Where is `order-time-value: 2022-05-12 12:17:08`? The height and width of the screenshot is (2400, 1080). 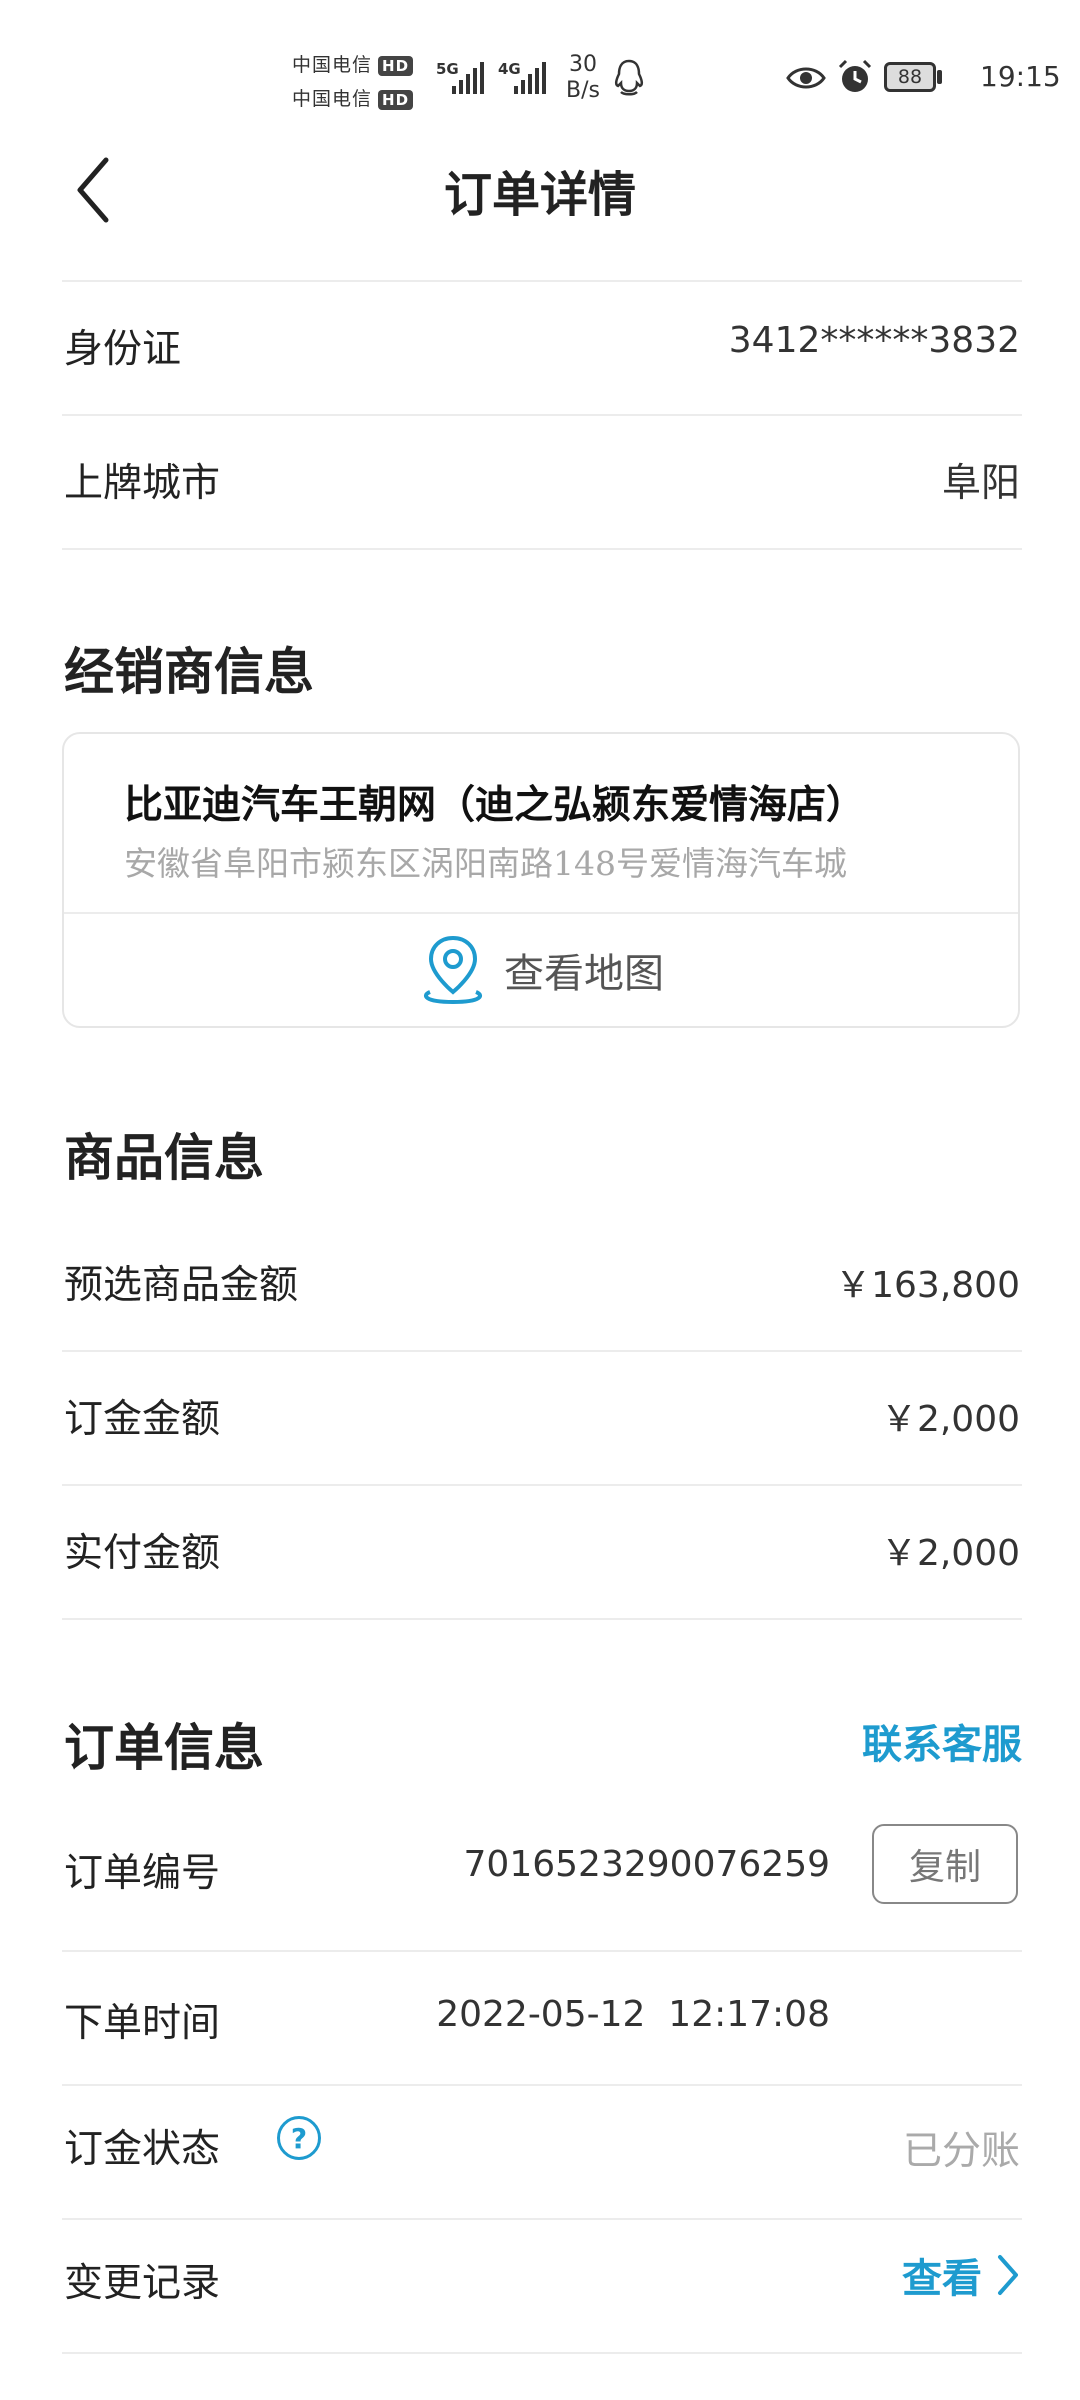 order-time-value: 2022-05-12 12:17:08 is located at coordinates (633, 2014).